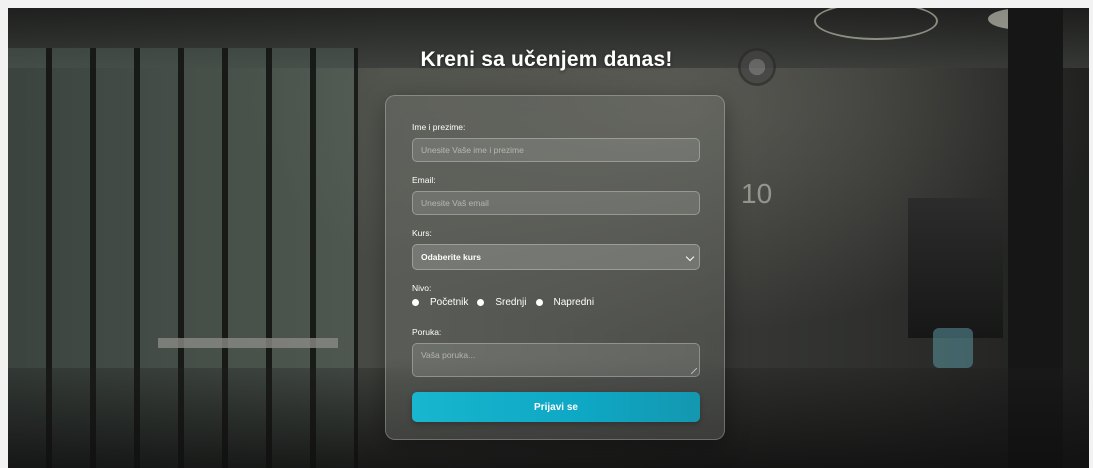 This screenshot has width=1093, height=468. I want to click on level-option-label: Napredni, so click(574, 302).